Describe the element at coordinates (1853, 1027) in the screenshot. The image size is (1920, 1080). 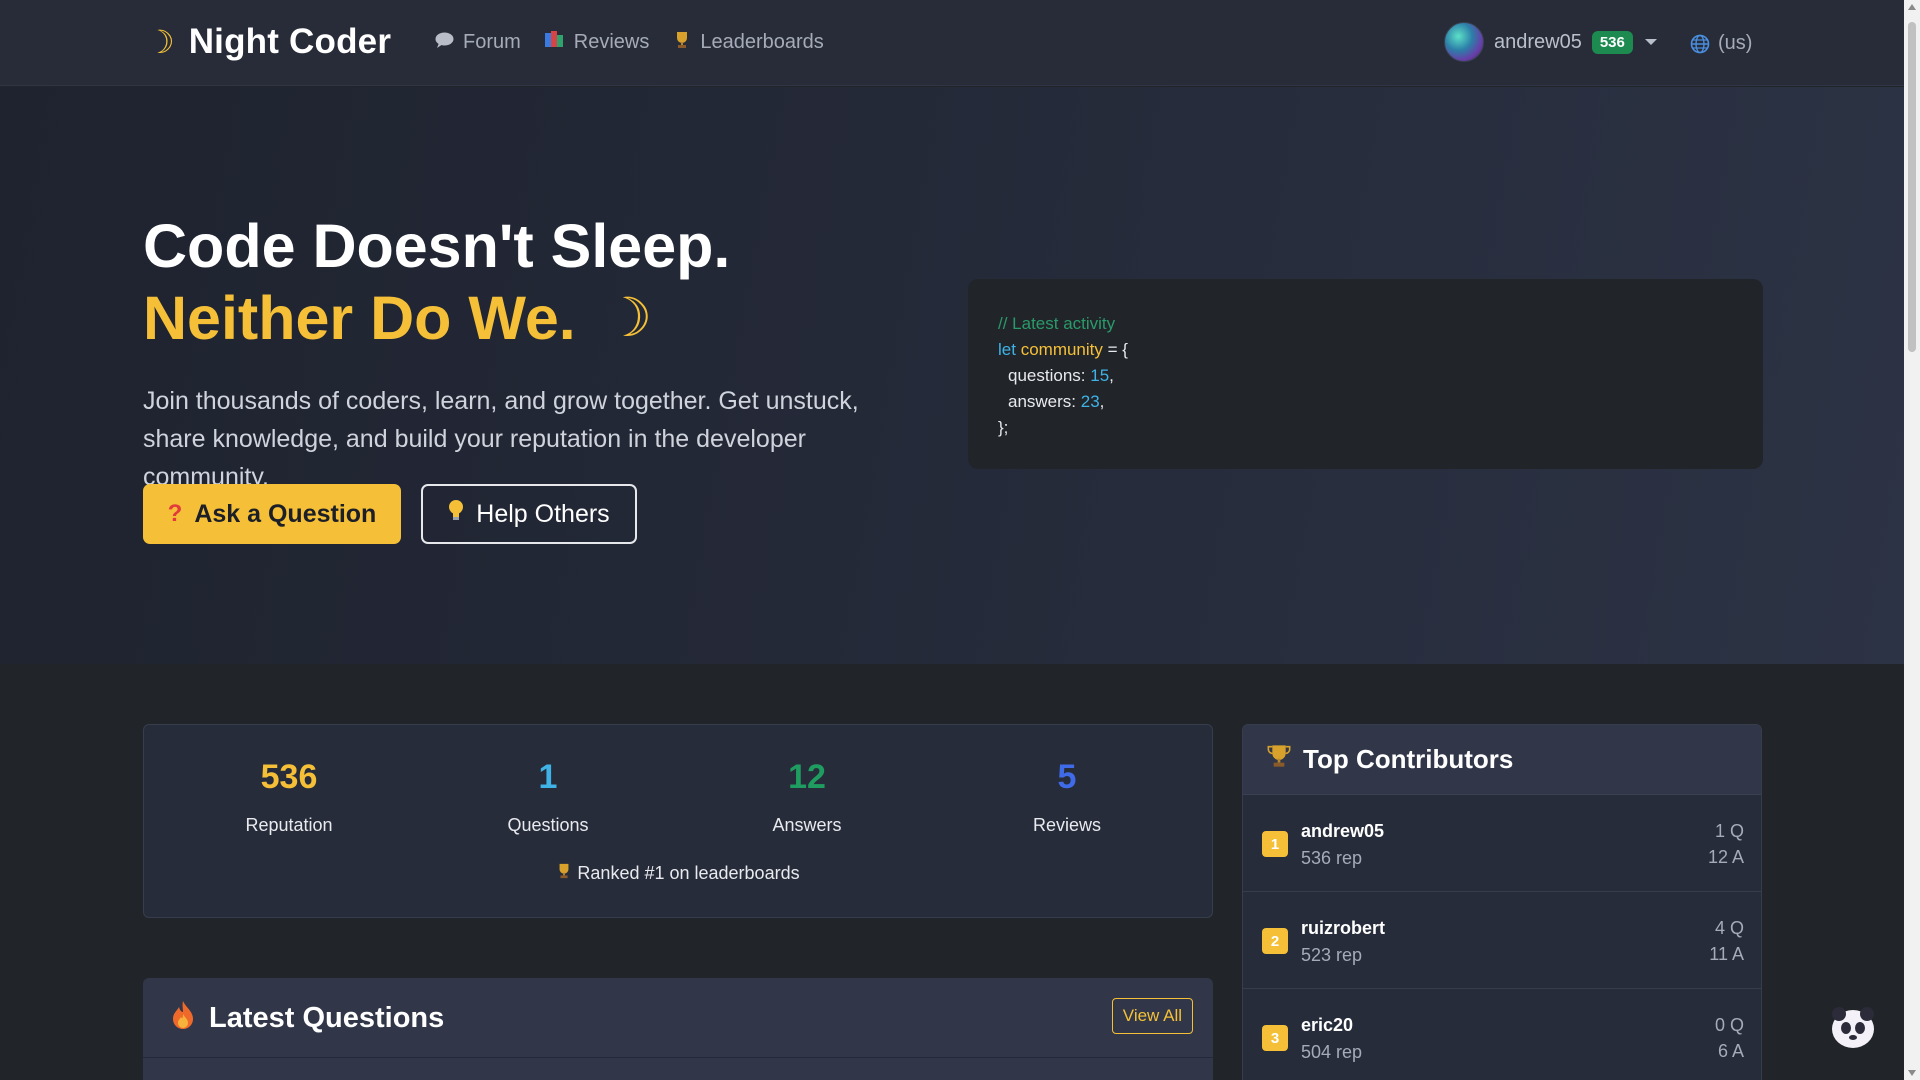
I see `panda-mascot-icon` at that location.